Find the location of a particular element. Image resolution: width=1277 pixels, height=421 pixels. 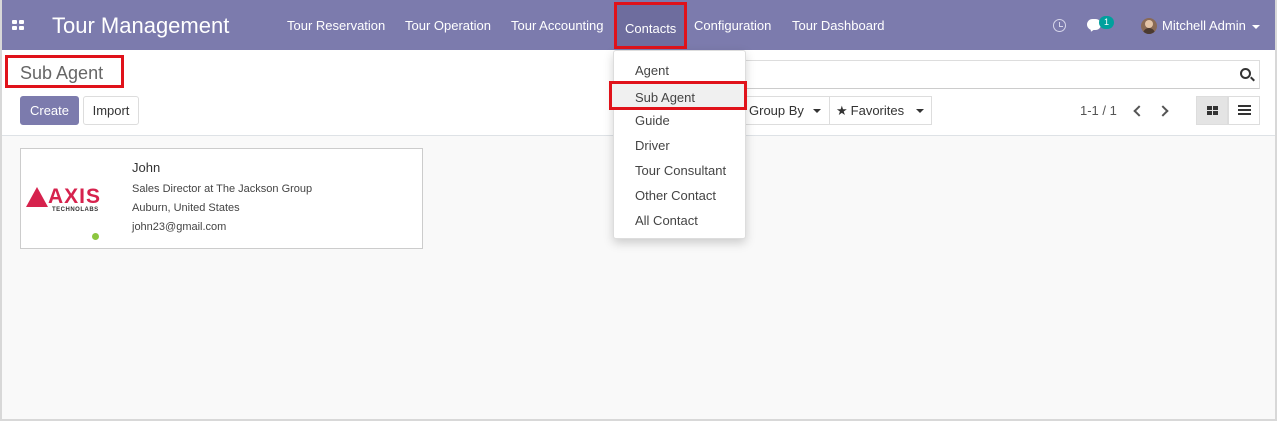

logo-text: AXIS is located at coordinates (75, 196).